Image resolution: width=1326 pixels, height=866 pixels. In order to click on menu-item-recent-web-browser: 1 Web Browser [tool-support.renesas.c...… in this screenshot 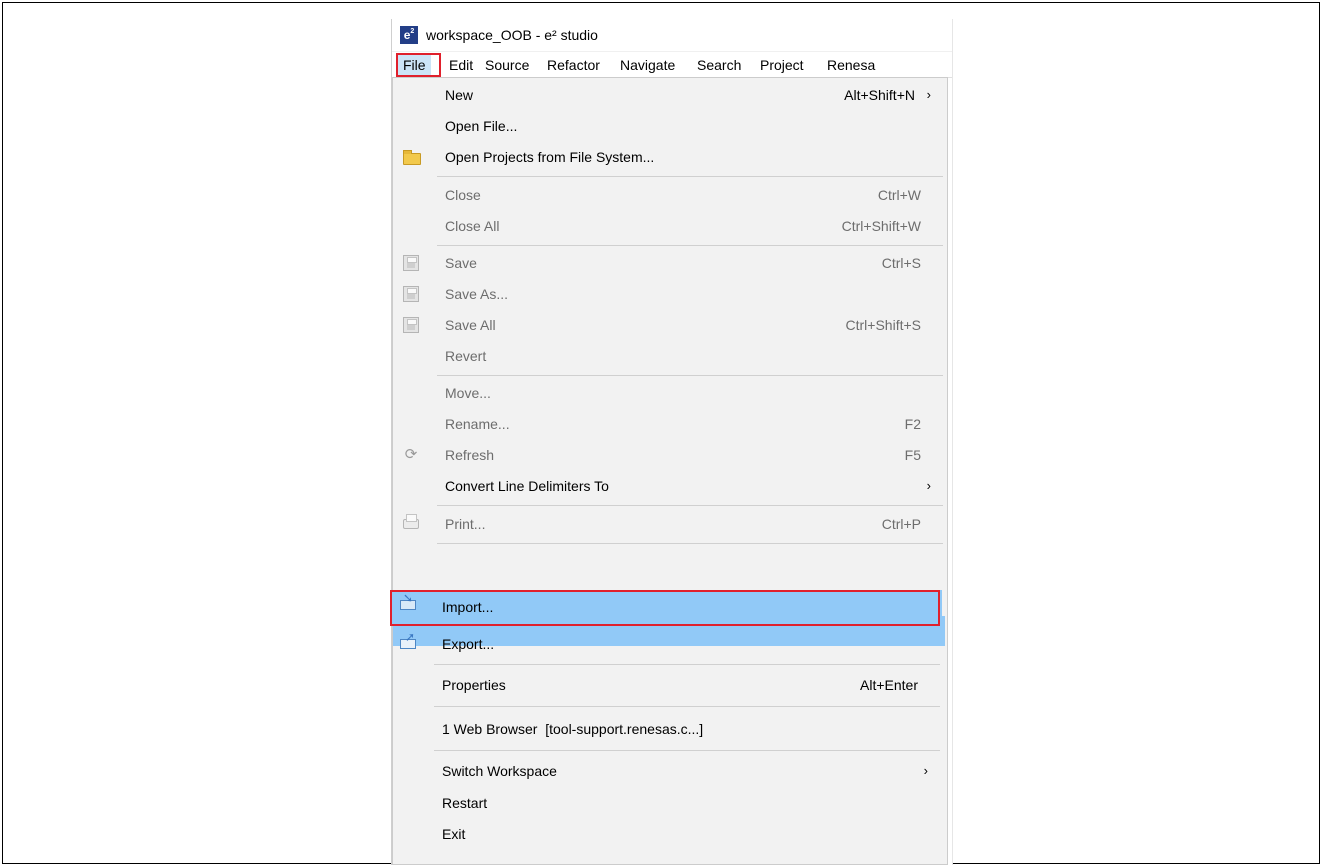, I will do `click(666, 729)`.